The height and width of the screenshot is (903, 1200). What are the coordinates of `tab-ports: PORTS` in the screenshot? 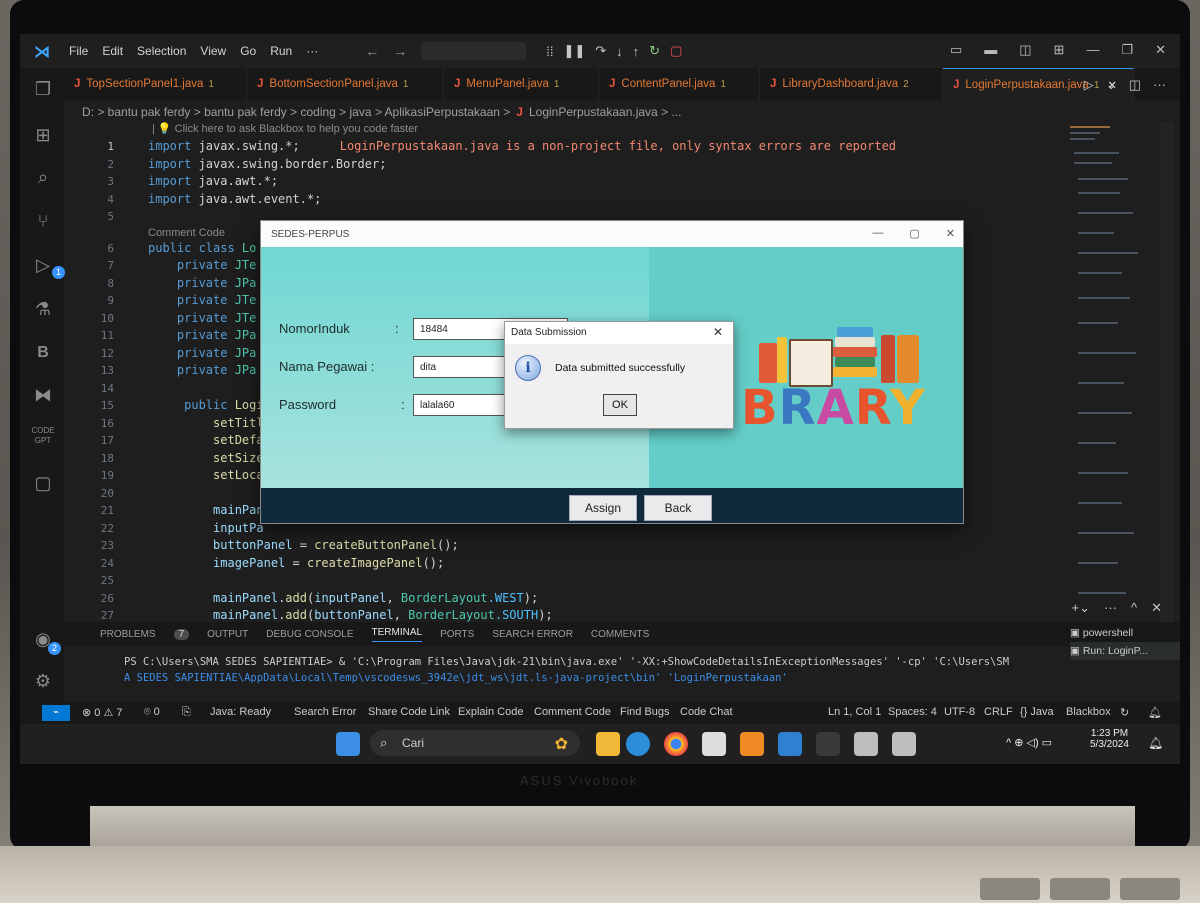 It's located at (457, 634).